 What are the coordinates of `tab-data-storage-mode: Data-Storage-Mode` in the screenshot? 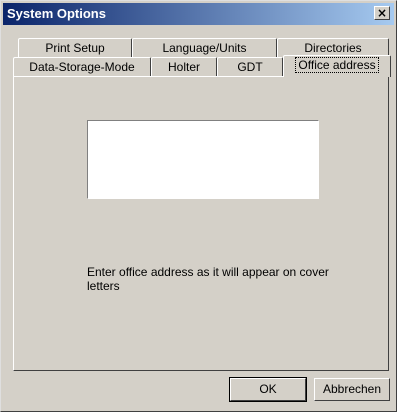 It's located at (82, 67).